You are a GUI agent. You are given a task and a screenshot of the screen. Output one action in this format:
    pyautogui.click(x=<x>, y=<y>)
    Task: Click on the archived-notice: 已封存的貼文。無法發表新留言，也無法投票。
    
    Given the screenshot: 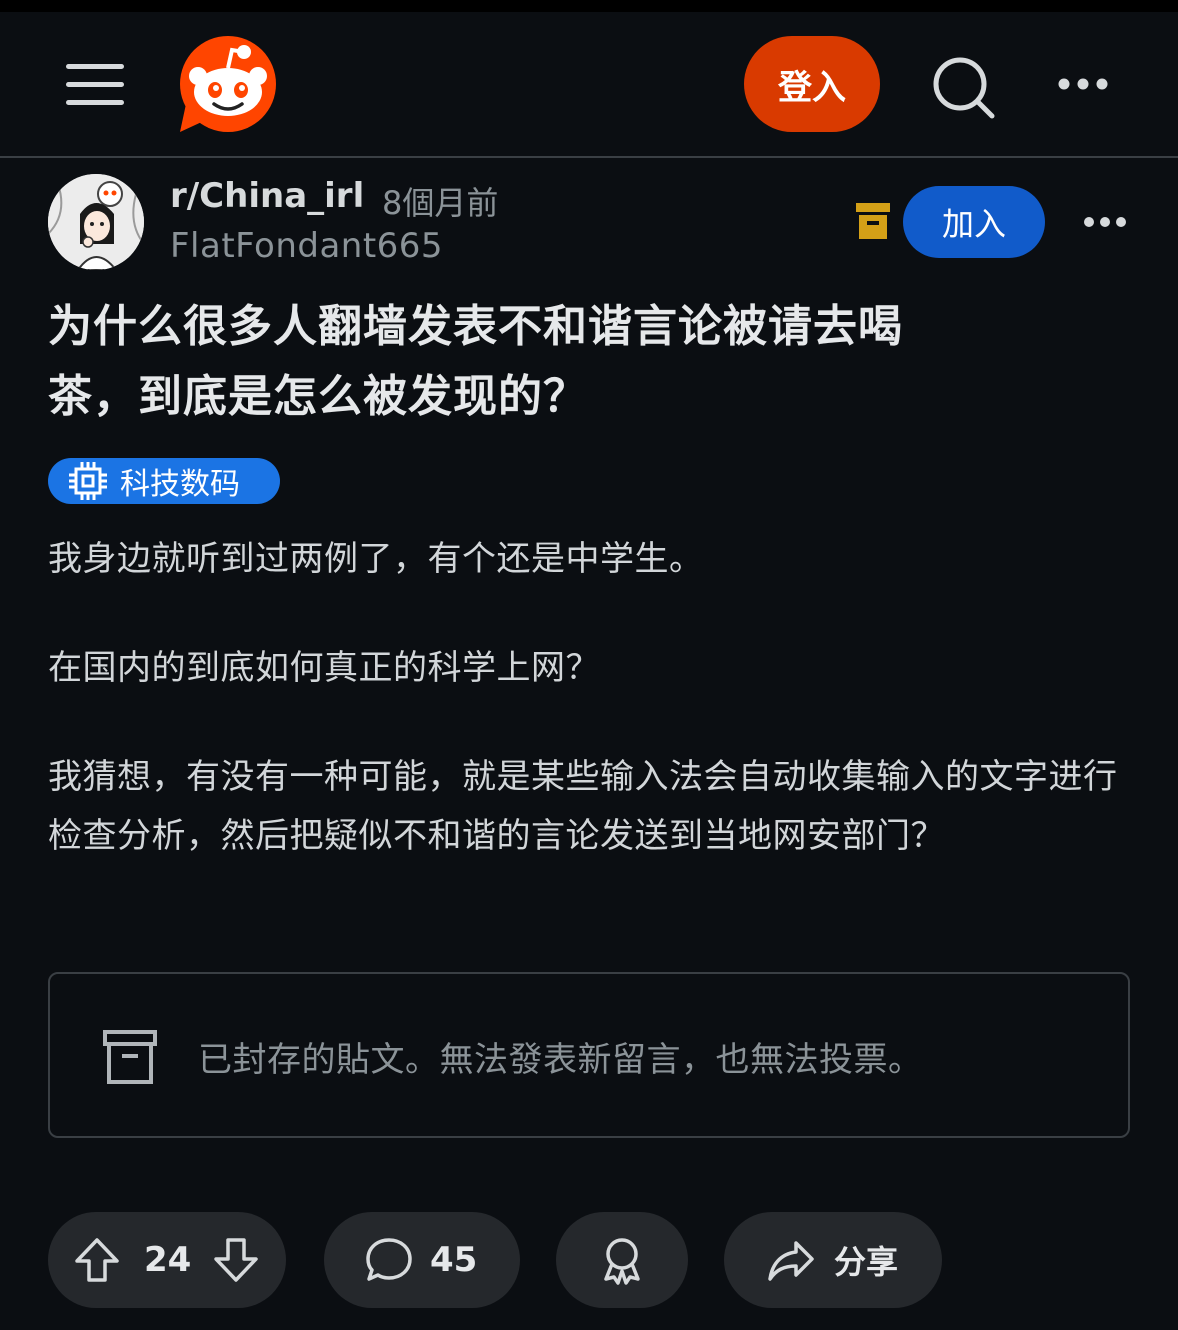 What is the action you would take?
    pyautogui.click(x=589, y=1055)
    